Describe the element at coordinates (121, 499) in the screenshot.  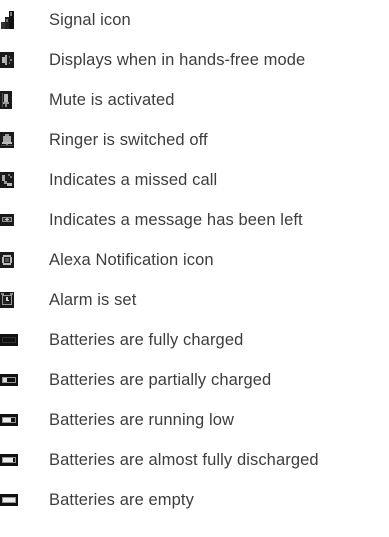
I see `legend-label: Batteries are empty` at that location.